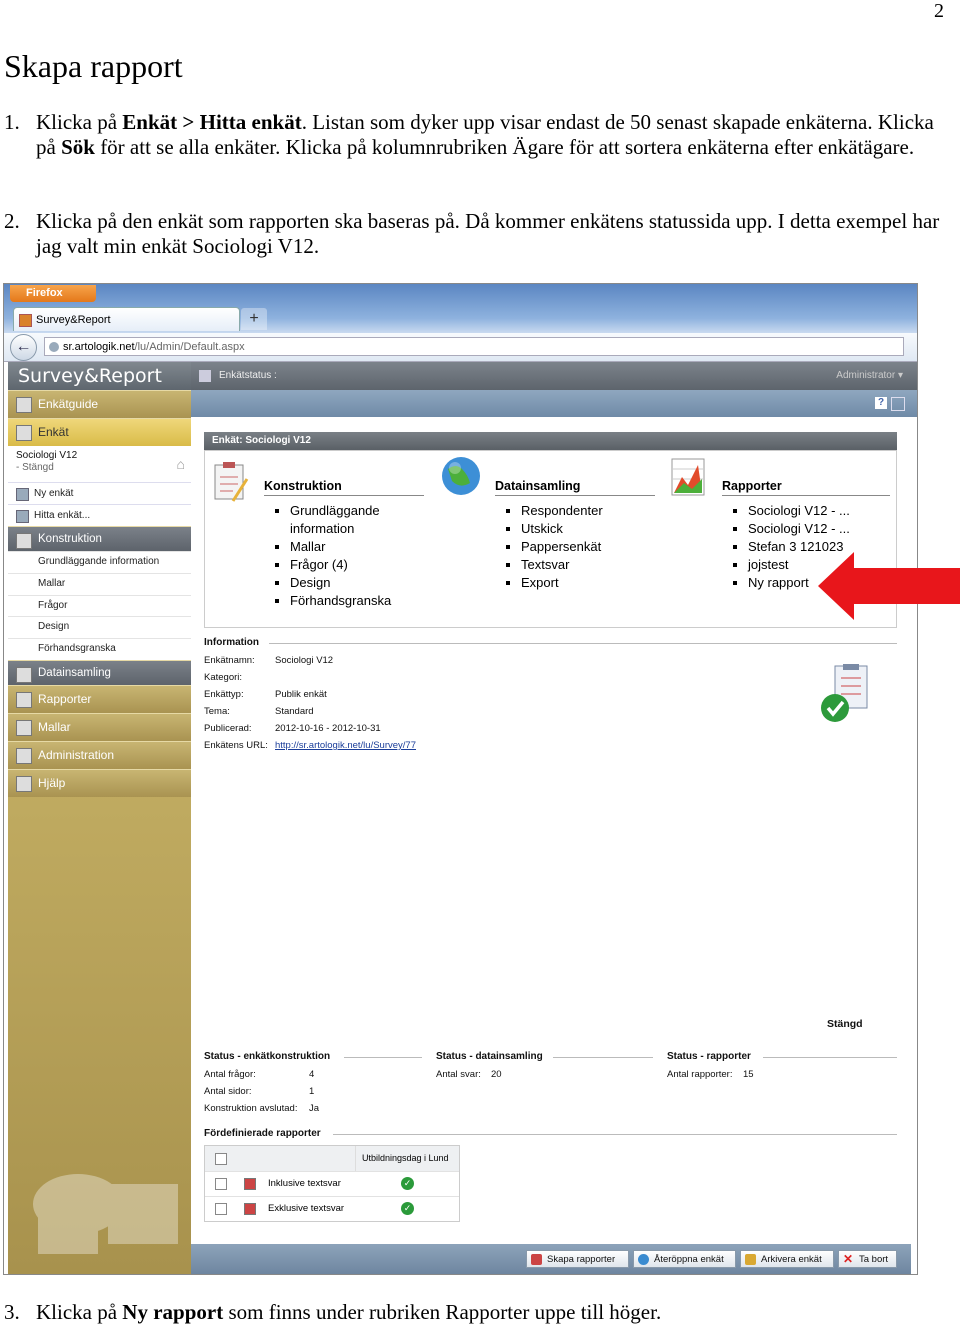 This screenshot has width=960, height=1325. What do you see at coordinates (99, 404) in the screenshot?
I see `sidebar-item-enkatguide: Enkätguide` at bounding box center [99, 404].